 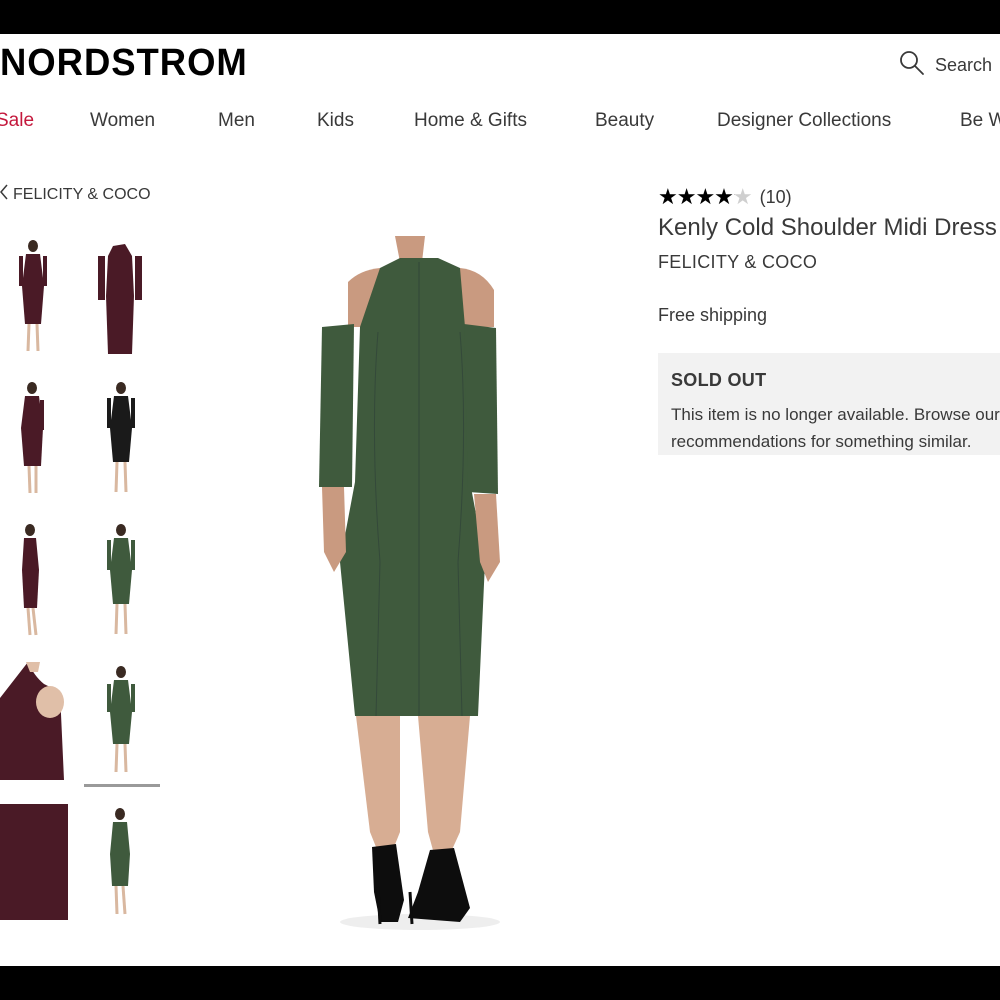 What do you see at coordinates (719, 380) in the screenshot?
I see `sold-out-heading: SOLD OUT` at bounding box center [719, 380].